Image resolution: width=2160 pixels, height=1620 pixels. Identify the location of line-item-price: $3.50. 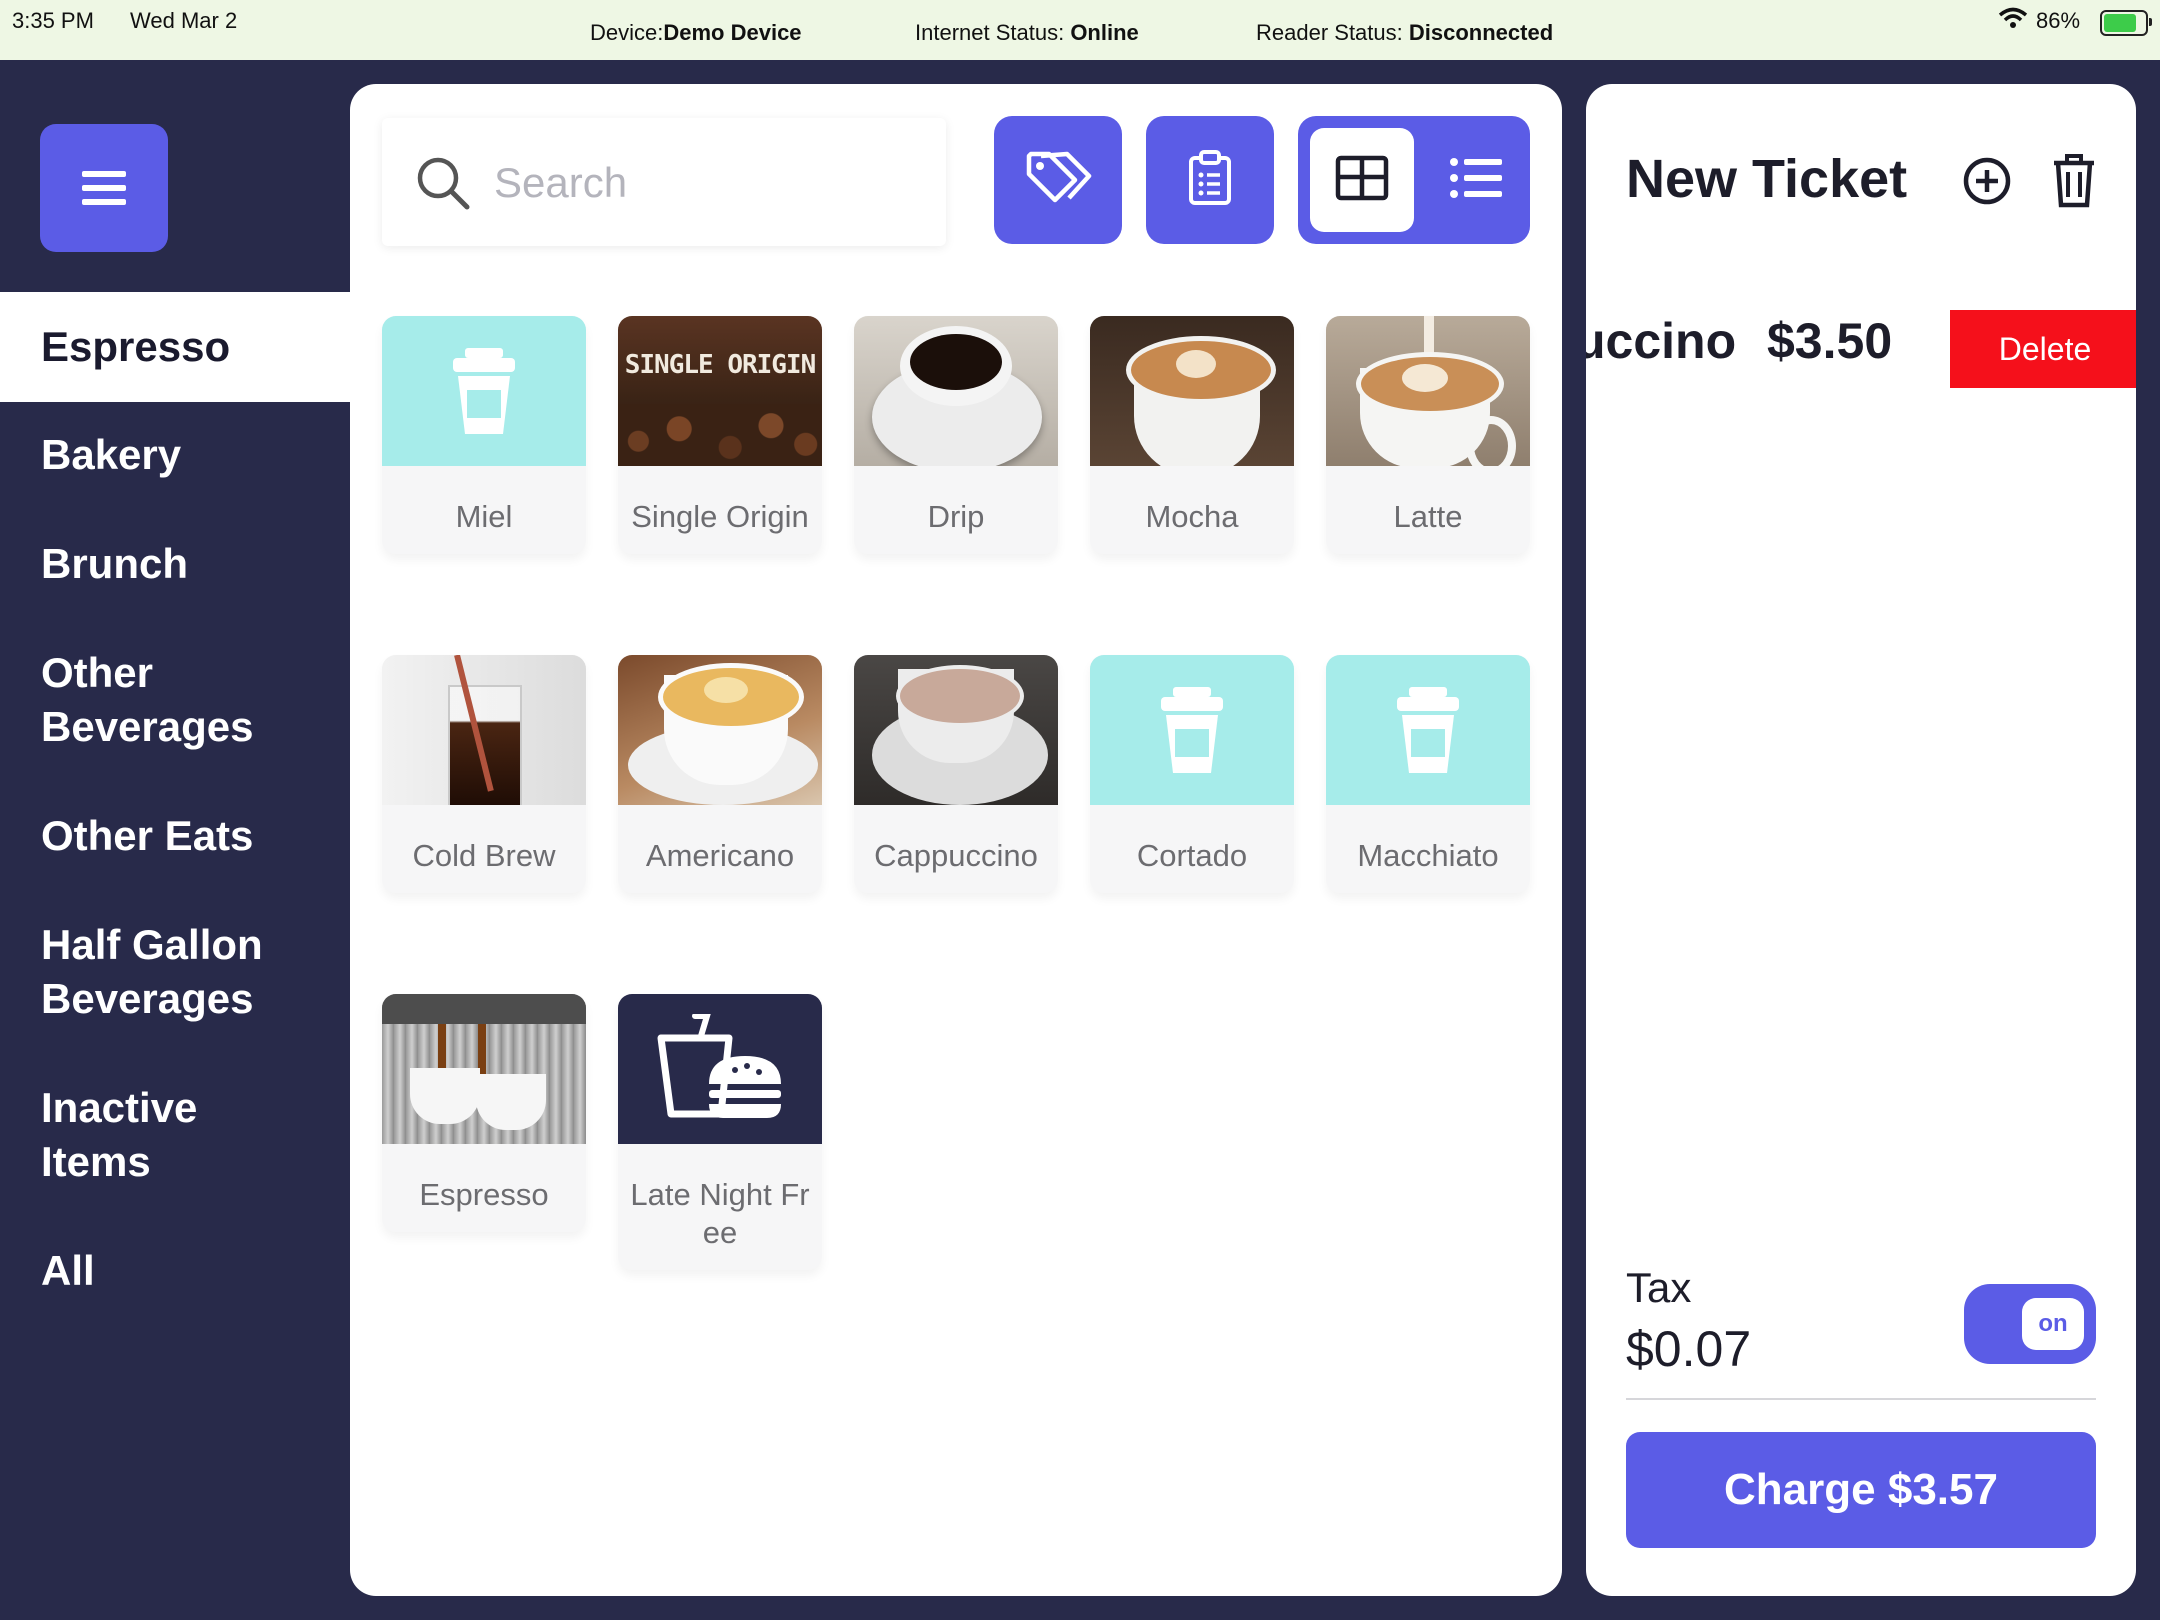
(1830, 341).